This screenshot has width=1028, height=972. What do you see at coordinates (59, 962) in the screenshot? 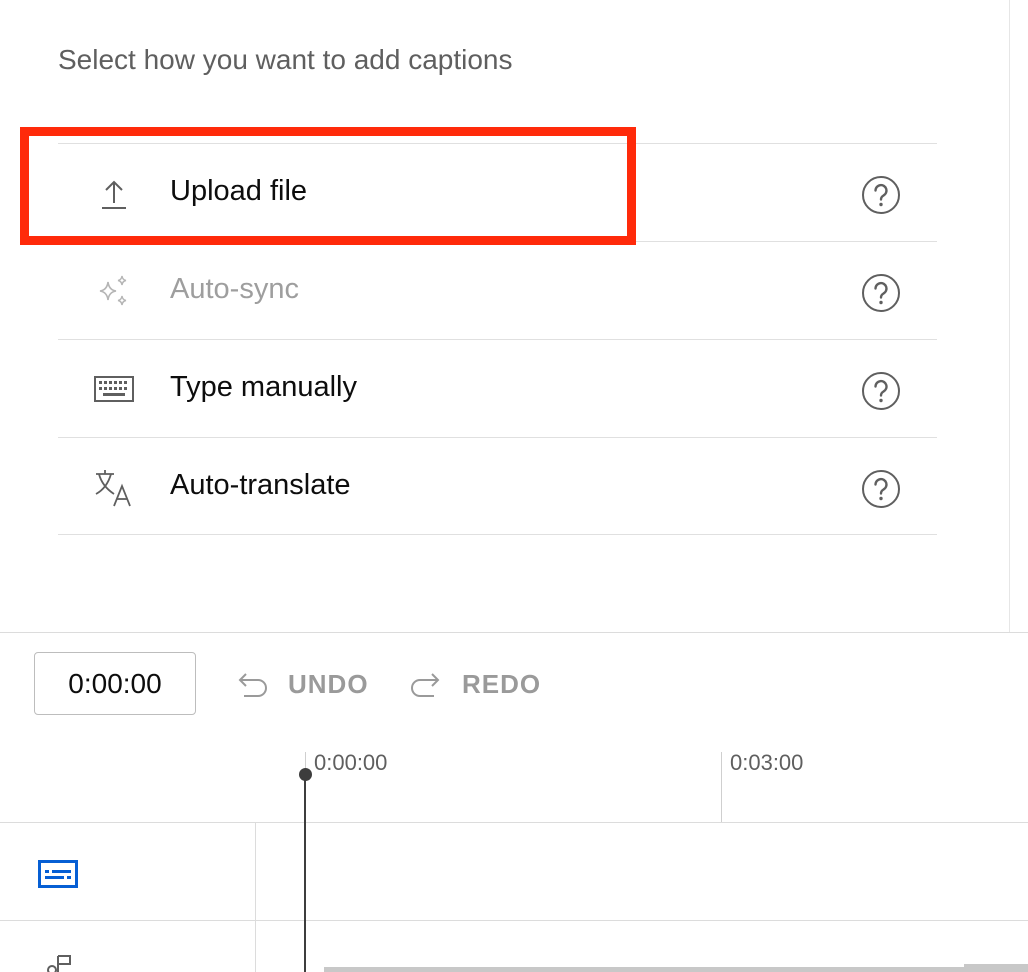
I see `audio-track-icon` at bounding box center [59, 962].